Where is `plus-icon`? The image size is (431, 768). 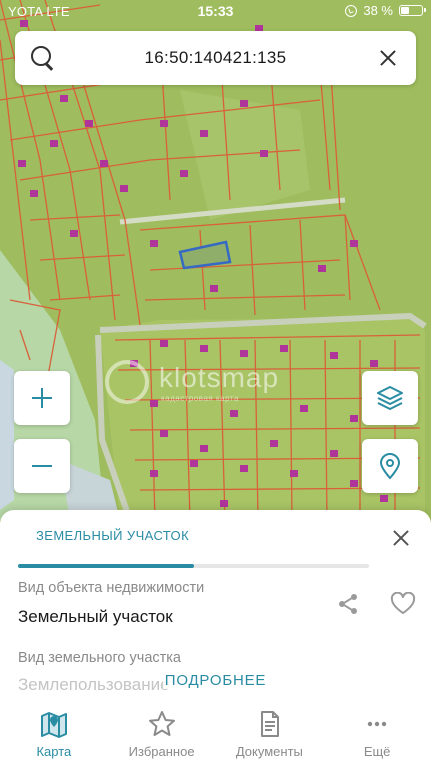 plus-icon is located at coordinates (42, 398).